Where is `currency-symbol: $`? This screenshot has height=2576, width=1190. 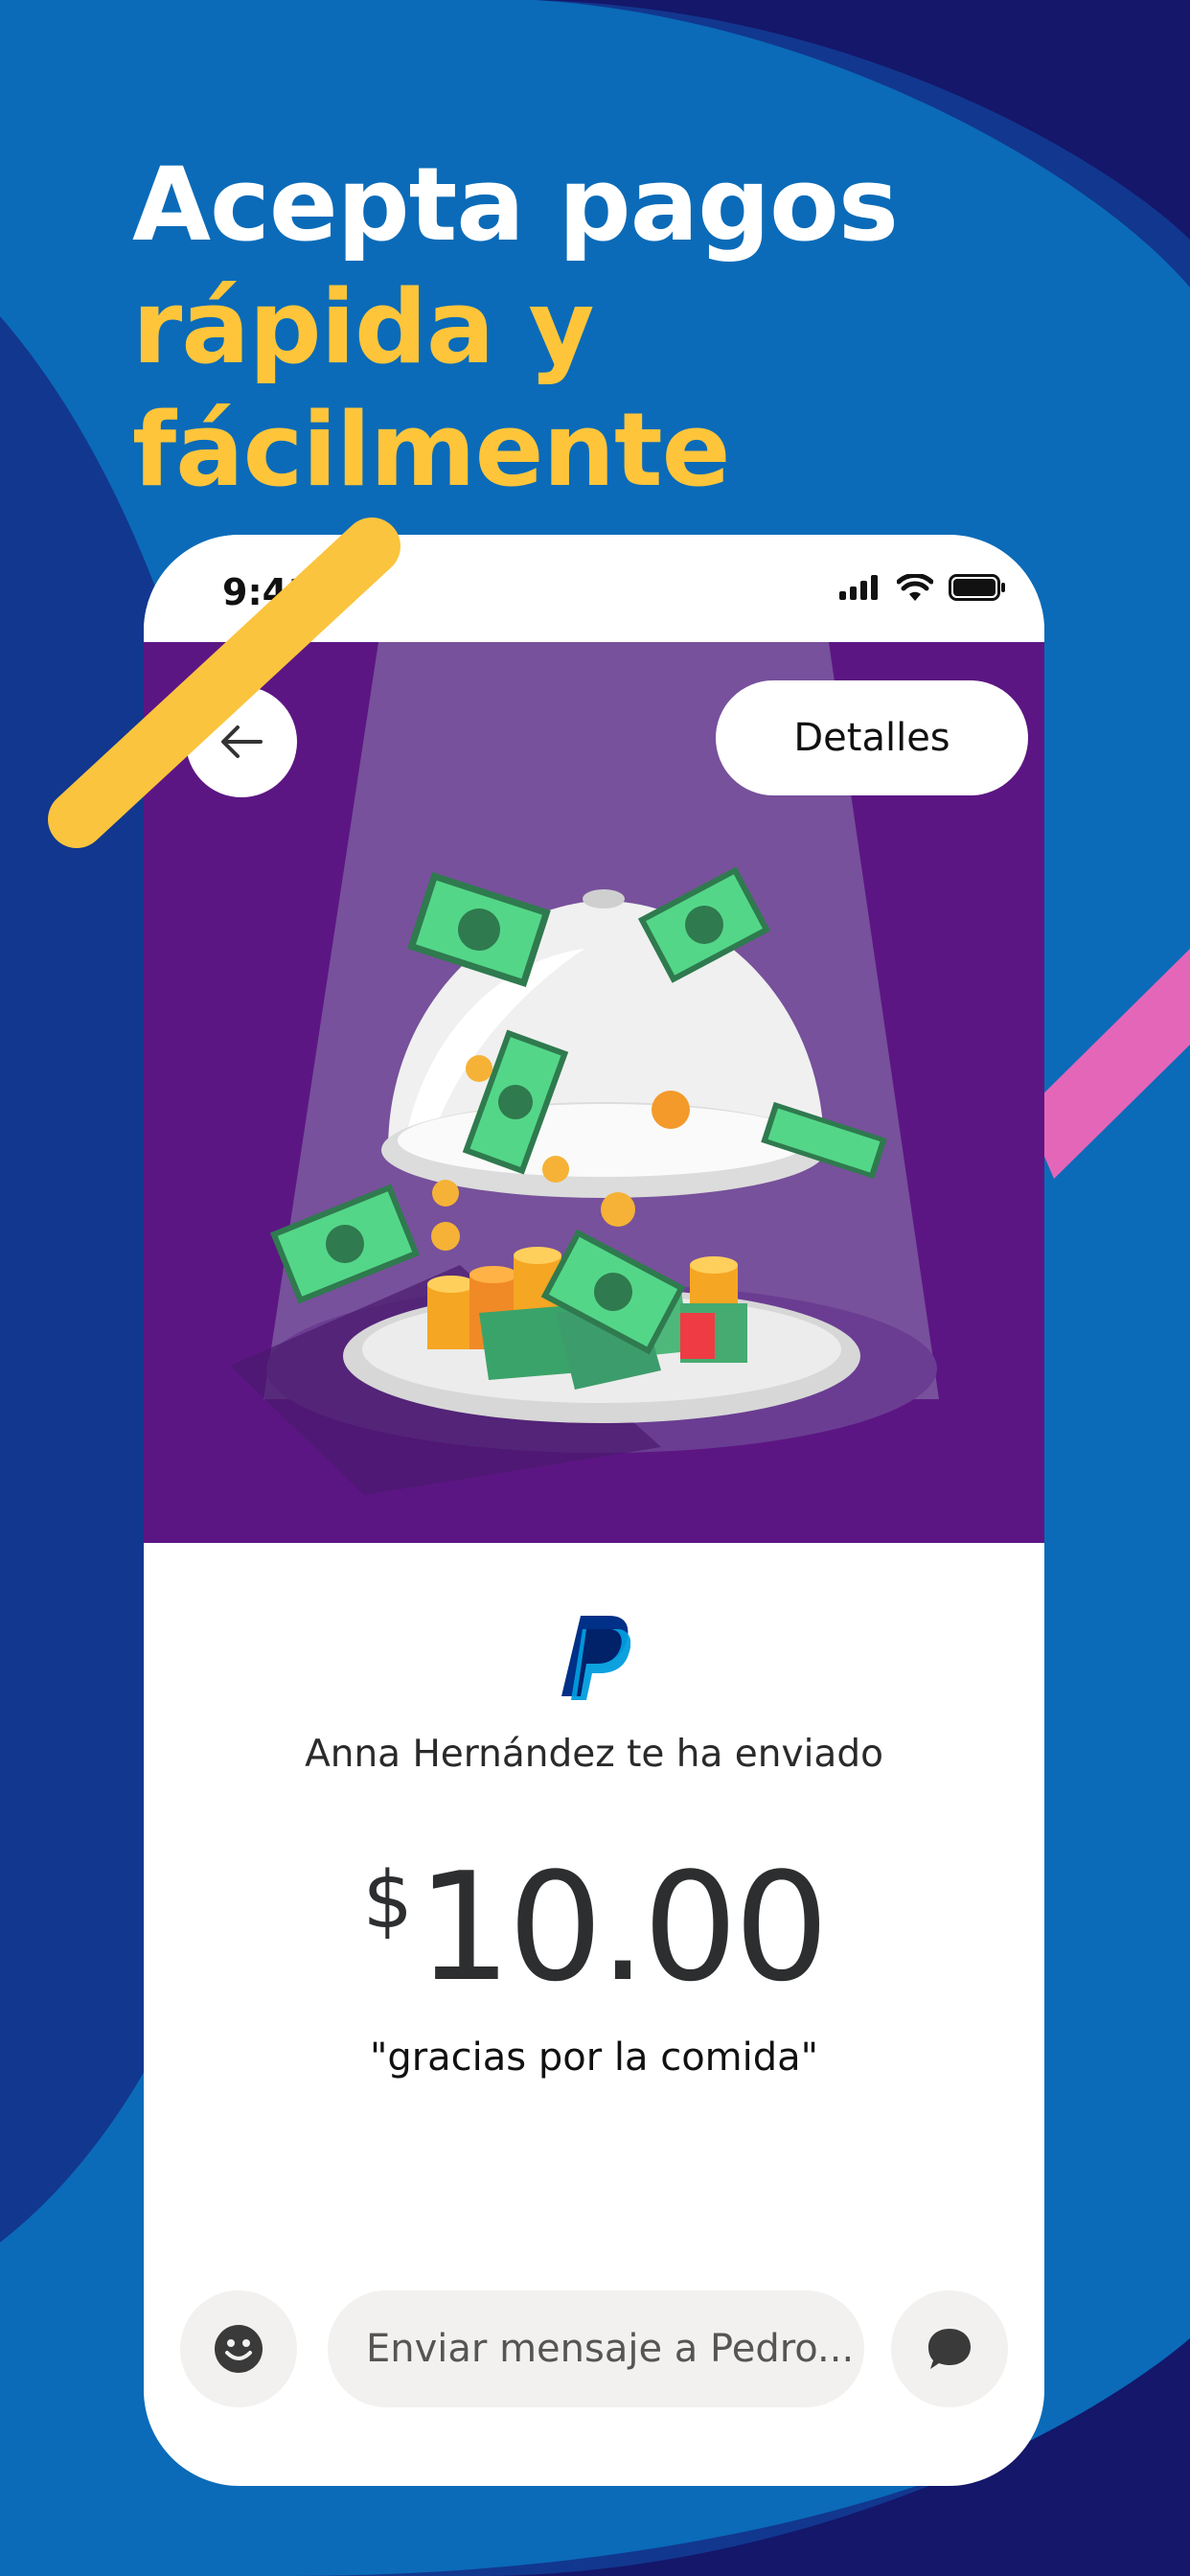
currency-symbol: $ is located at coordinates (388, 1901).